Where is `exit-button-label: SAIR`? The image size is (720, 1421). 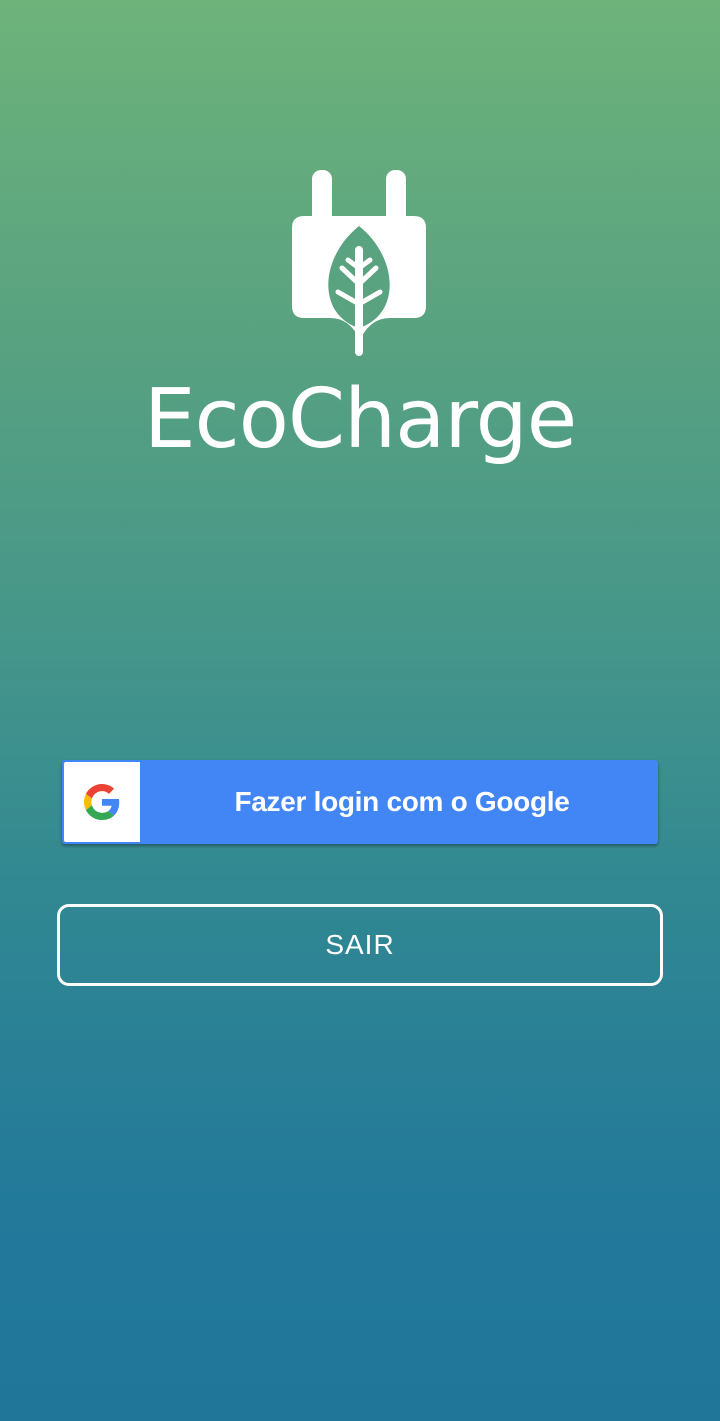
exit-button-label: SAIR is located at coordinates (360, 944).